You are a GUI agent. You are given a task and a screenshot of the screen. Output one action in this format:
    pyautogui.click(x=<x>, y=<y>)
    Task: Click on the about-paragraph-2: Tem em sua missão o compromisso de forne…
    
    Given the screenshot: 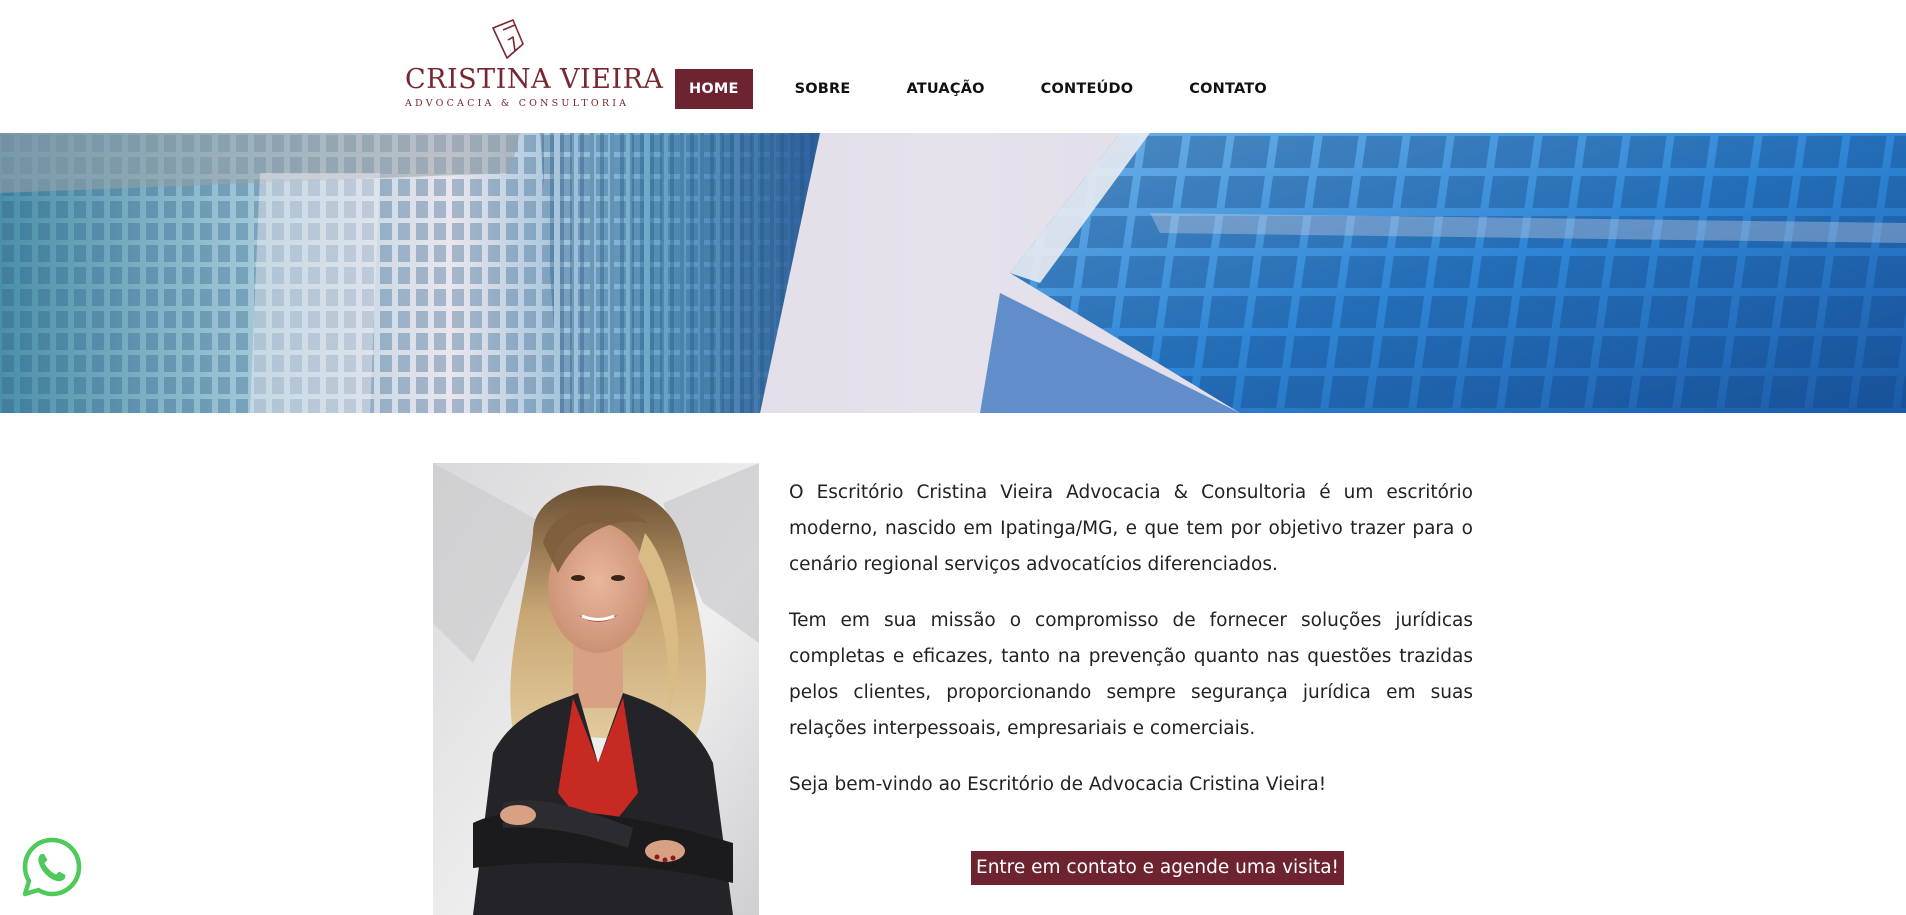 What is the action you would take?
    pyautogui.click(x=1131, y=674)
    